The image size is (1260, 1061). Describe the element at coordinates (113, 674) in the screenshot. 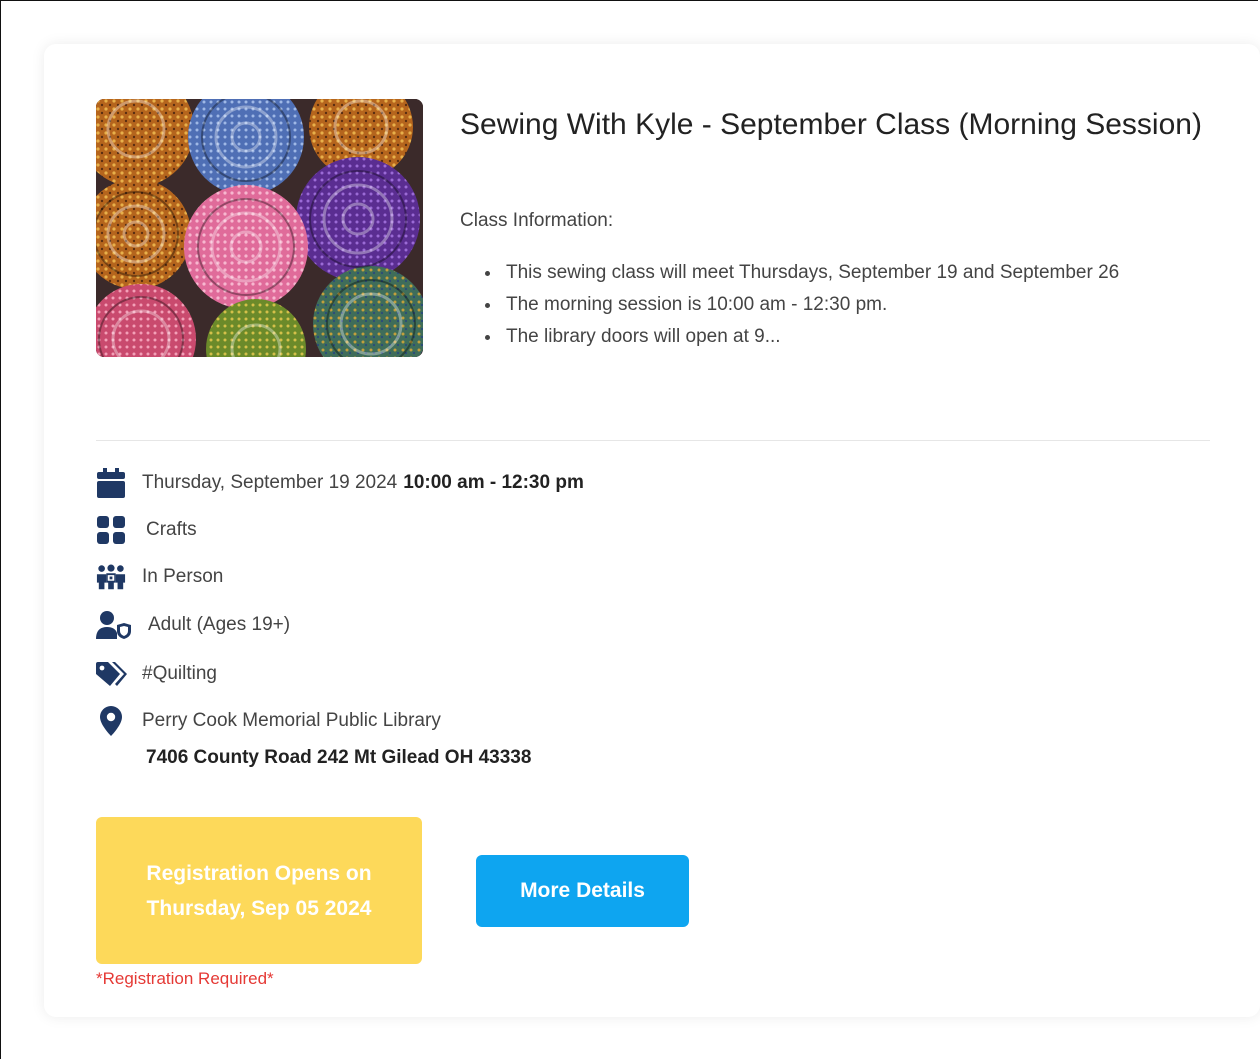

I see `tags-icon` at that location.